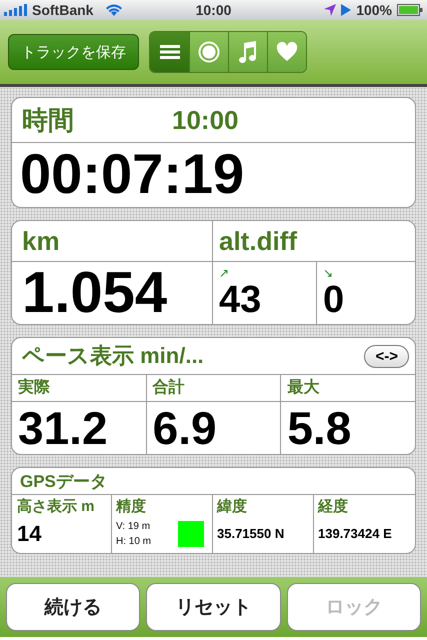 The height and width of the screenshot is (640, 427). Describe the element at coordinates (374, 10) in the screenshot. I see `battery-percent: 100%` at that location.